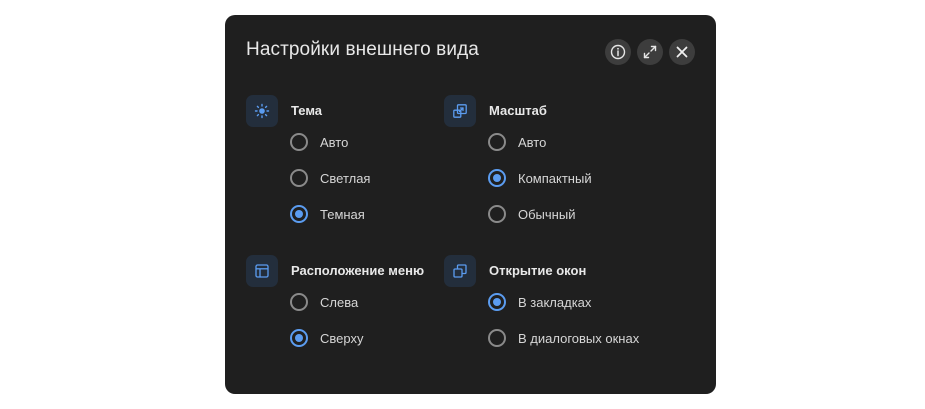 Image resolution: width=925 pixels, height=409 pixels. I want to click on scale-option-normal: Обычный, so click(531, 214).